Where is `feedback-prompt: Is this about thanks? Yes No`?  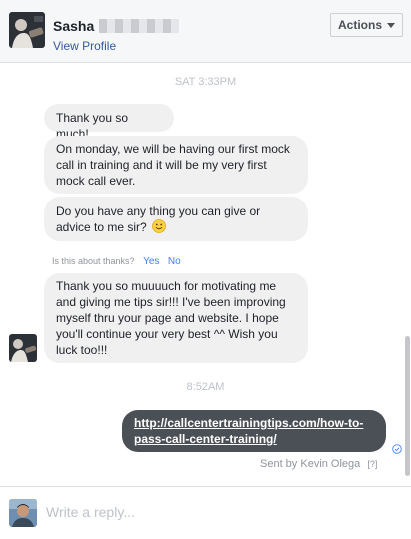
feedback-prompt: Is this about thanks? Yes No is located at coordinates (116, 261).